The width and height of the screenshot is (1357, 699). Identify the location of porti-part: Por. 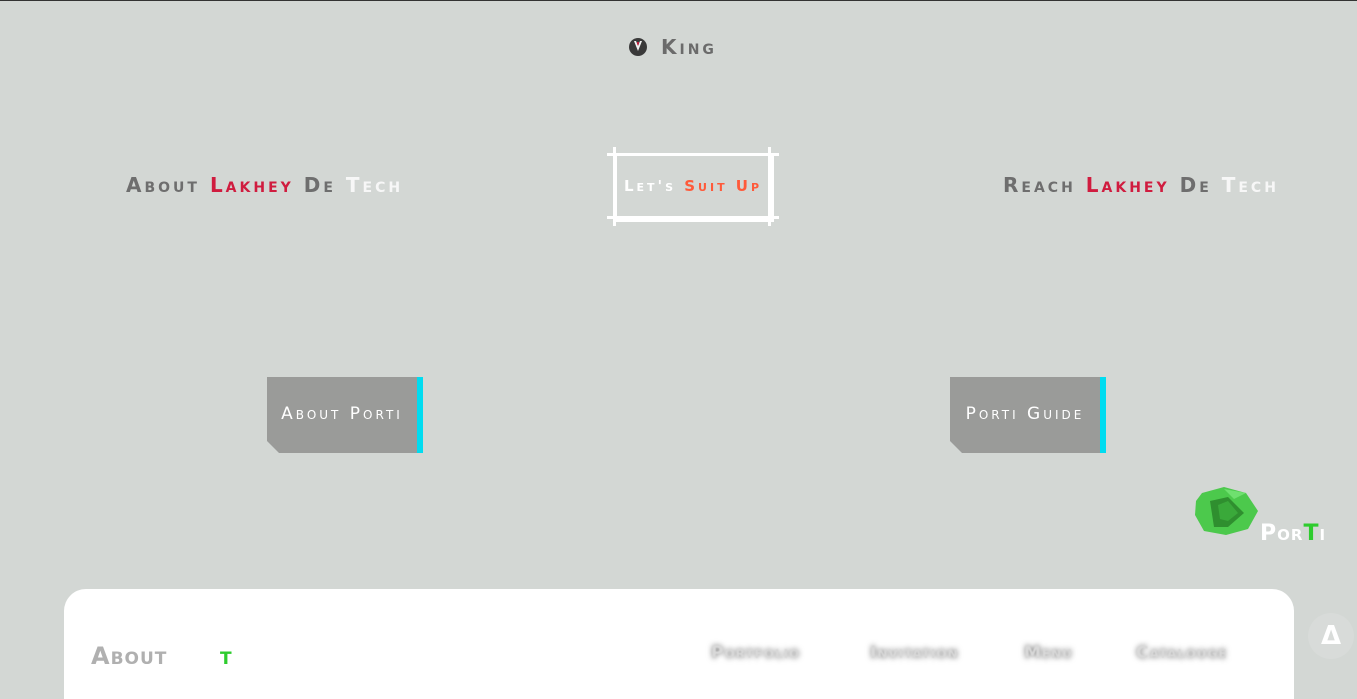
(1282, 533).